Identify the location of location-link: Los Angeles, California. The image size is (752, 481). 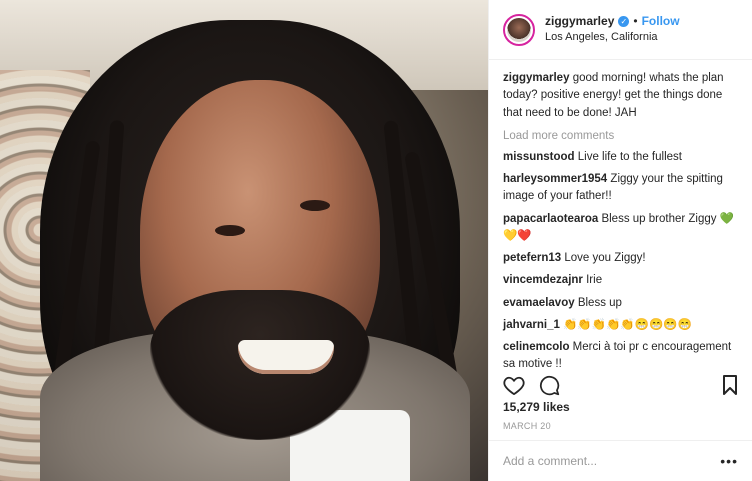
(612, 37).